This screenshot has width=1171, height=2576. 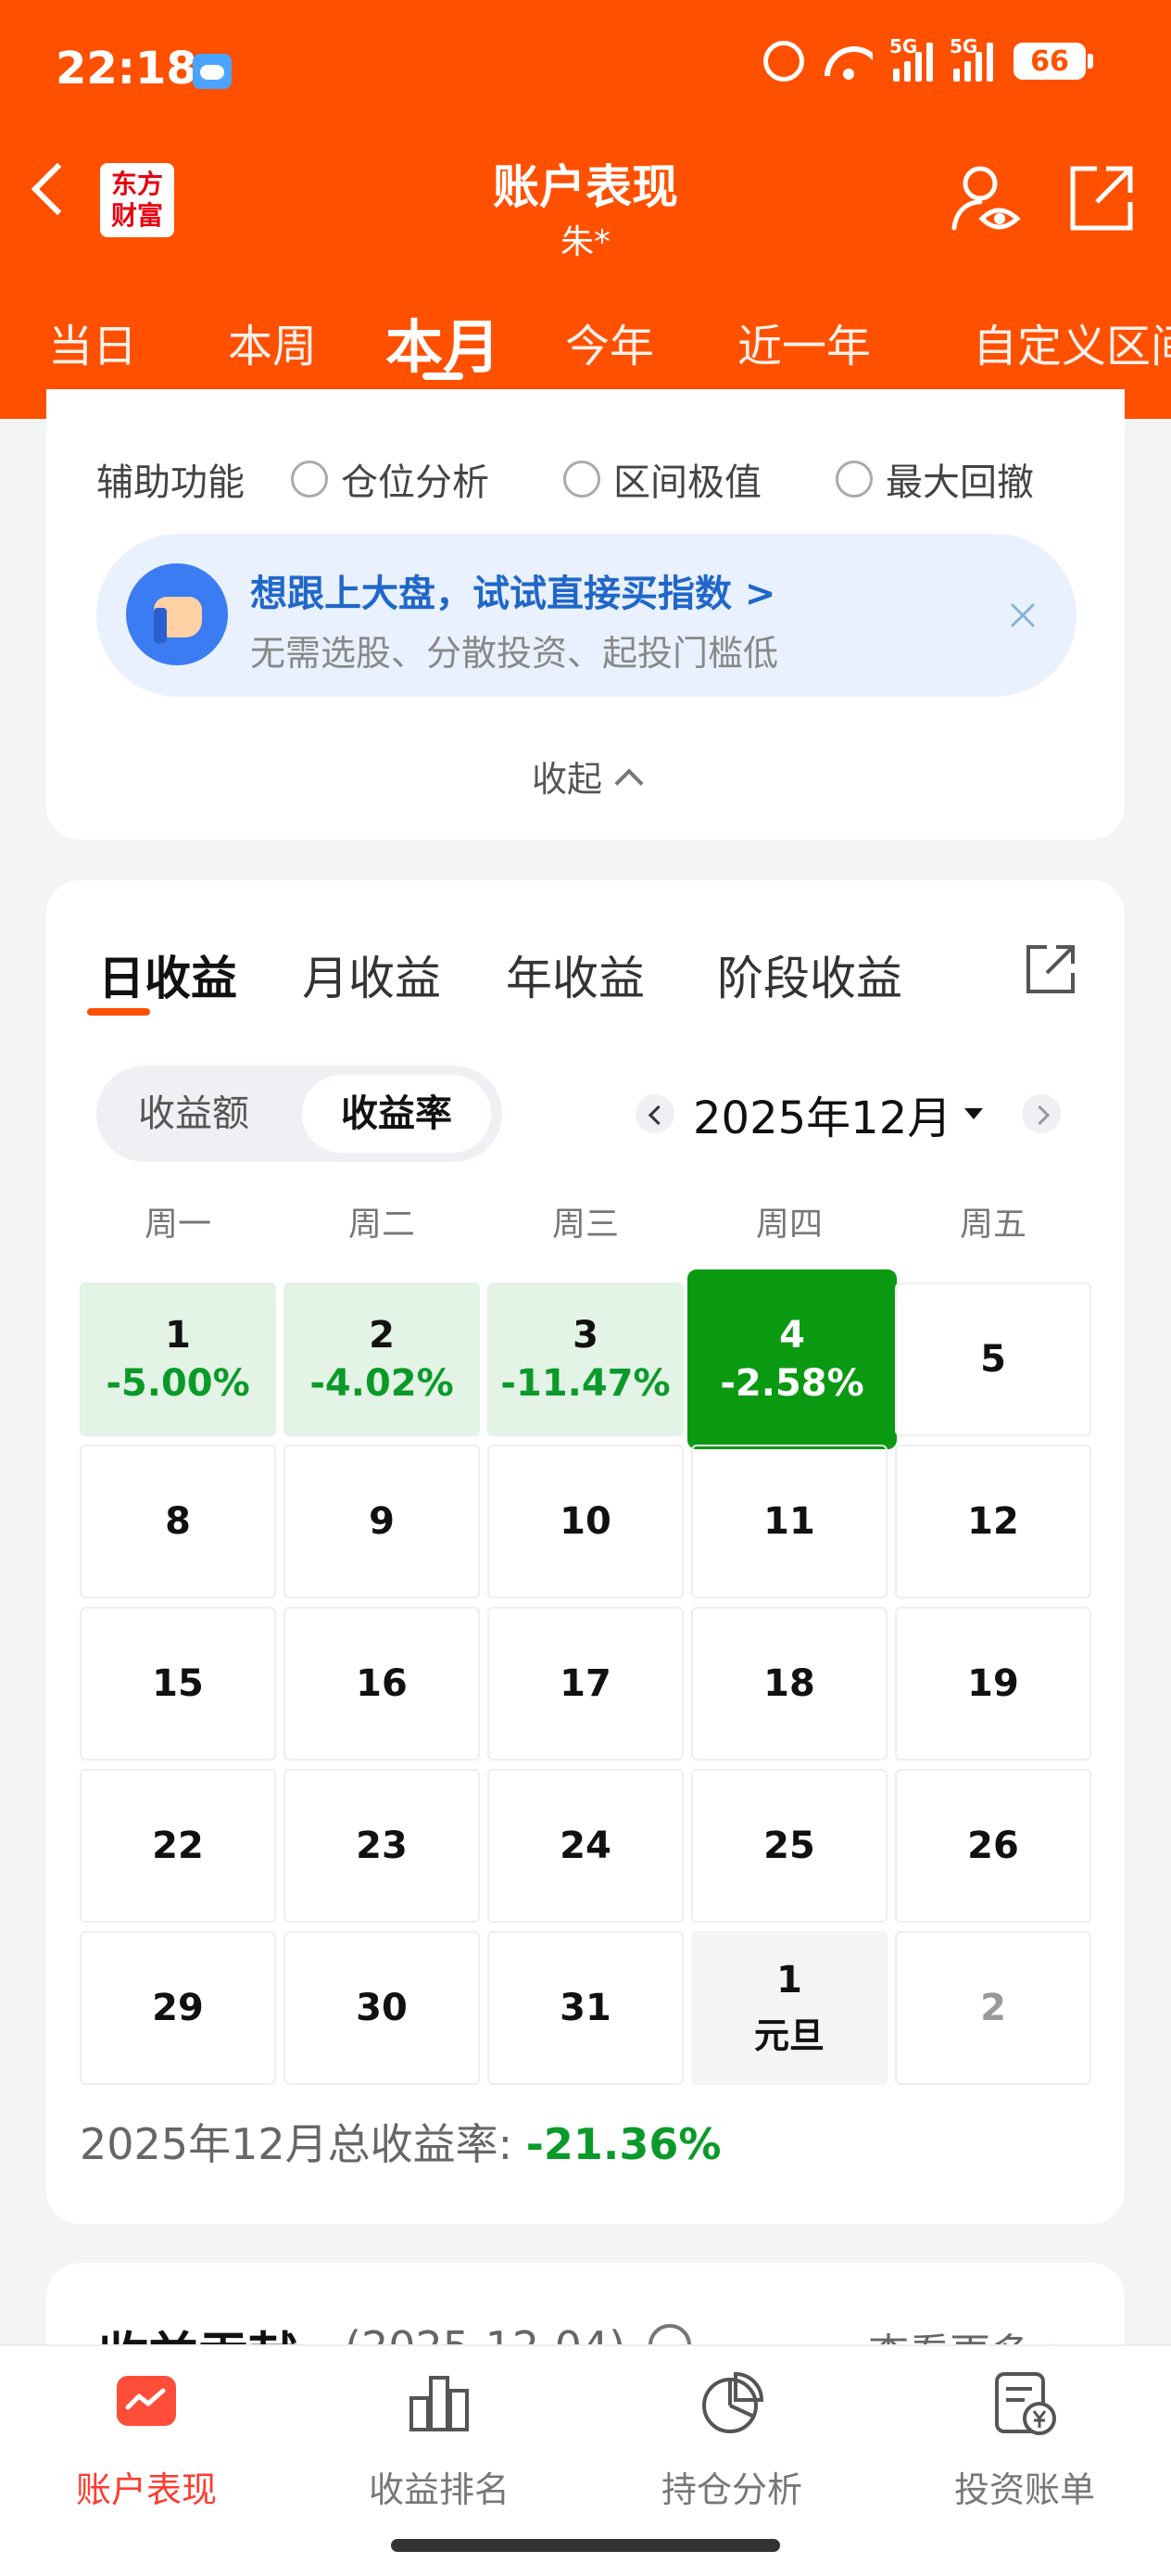 I want to click on share-icon, so click(x=1100, y=198).